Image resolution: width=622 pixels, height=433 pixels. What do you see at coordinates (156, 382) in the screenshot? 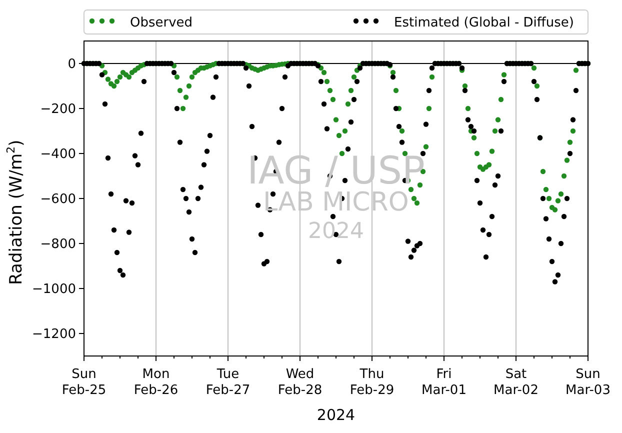
I see `tick-label: Mon Feb-26` at bounding box center [156, 382].